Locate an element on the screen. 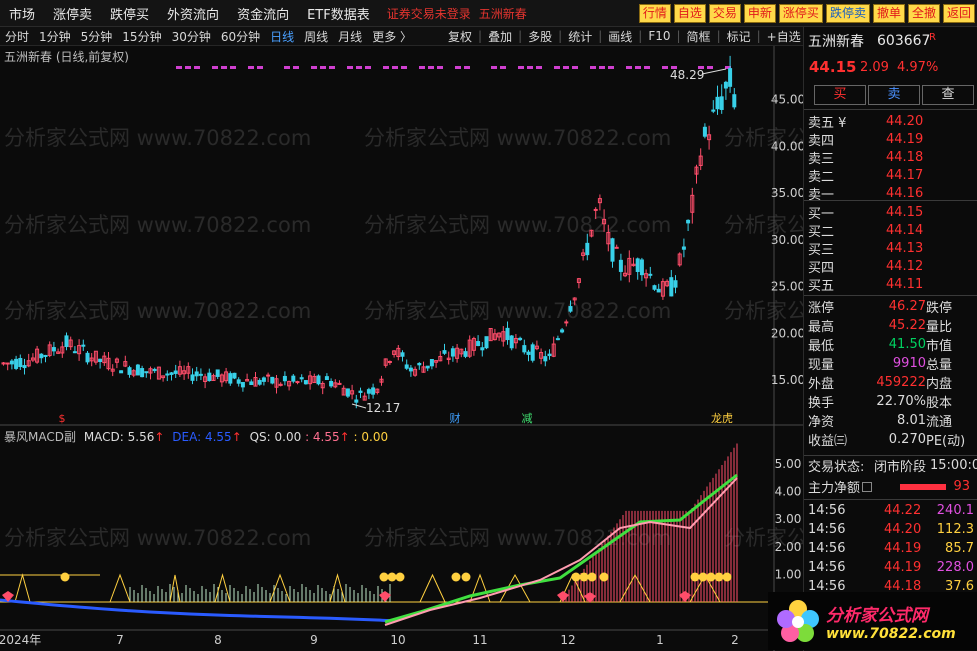  buy-button: 买 is located at coordinates (840, 95).